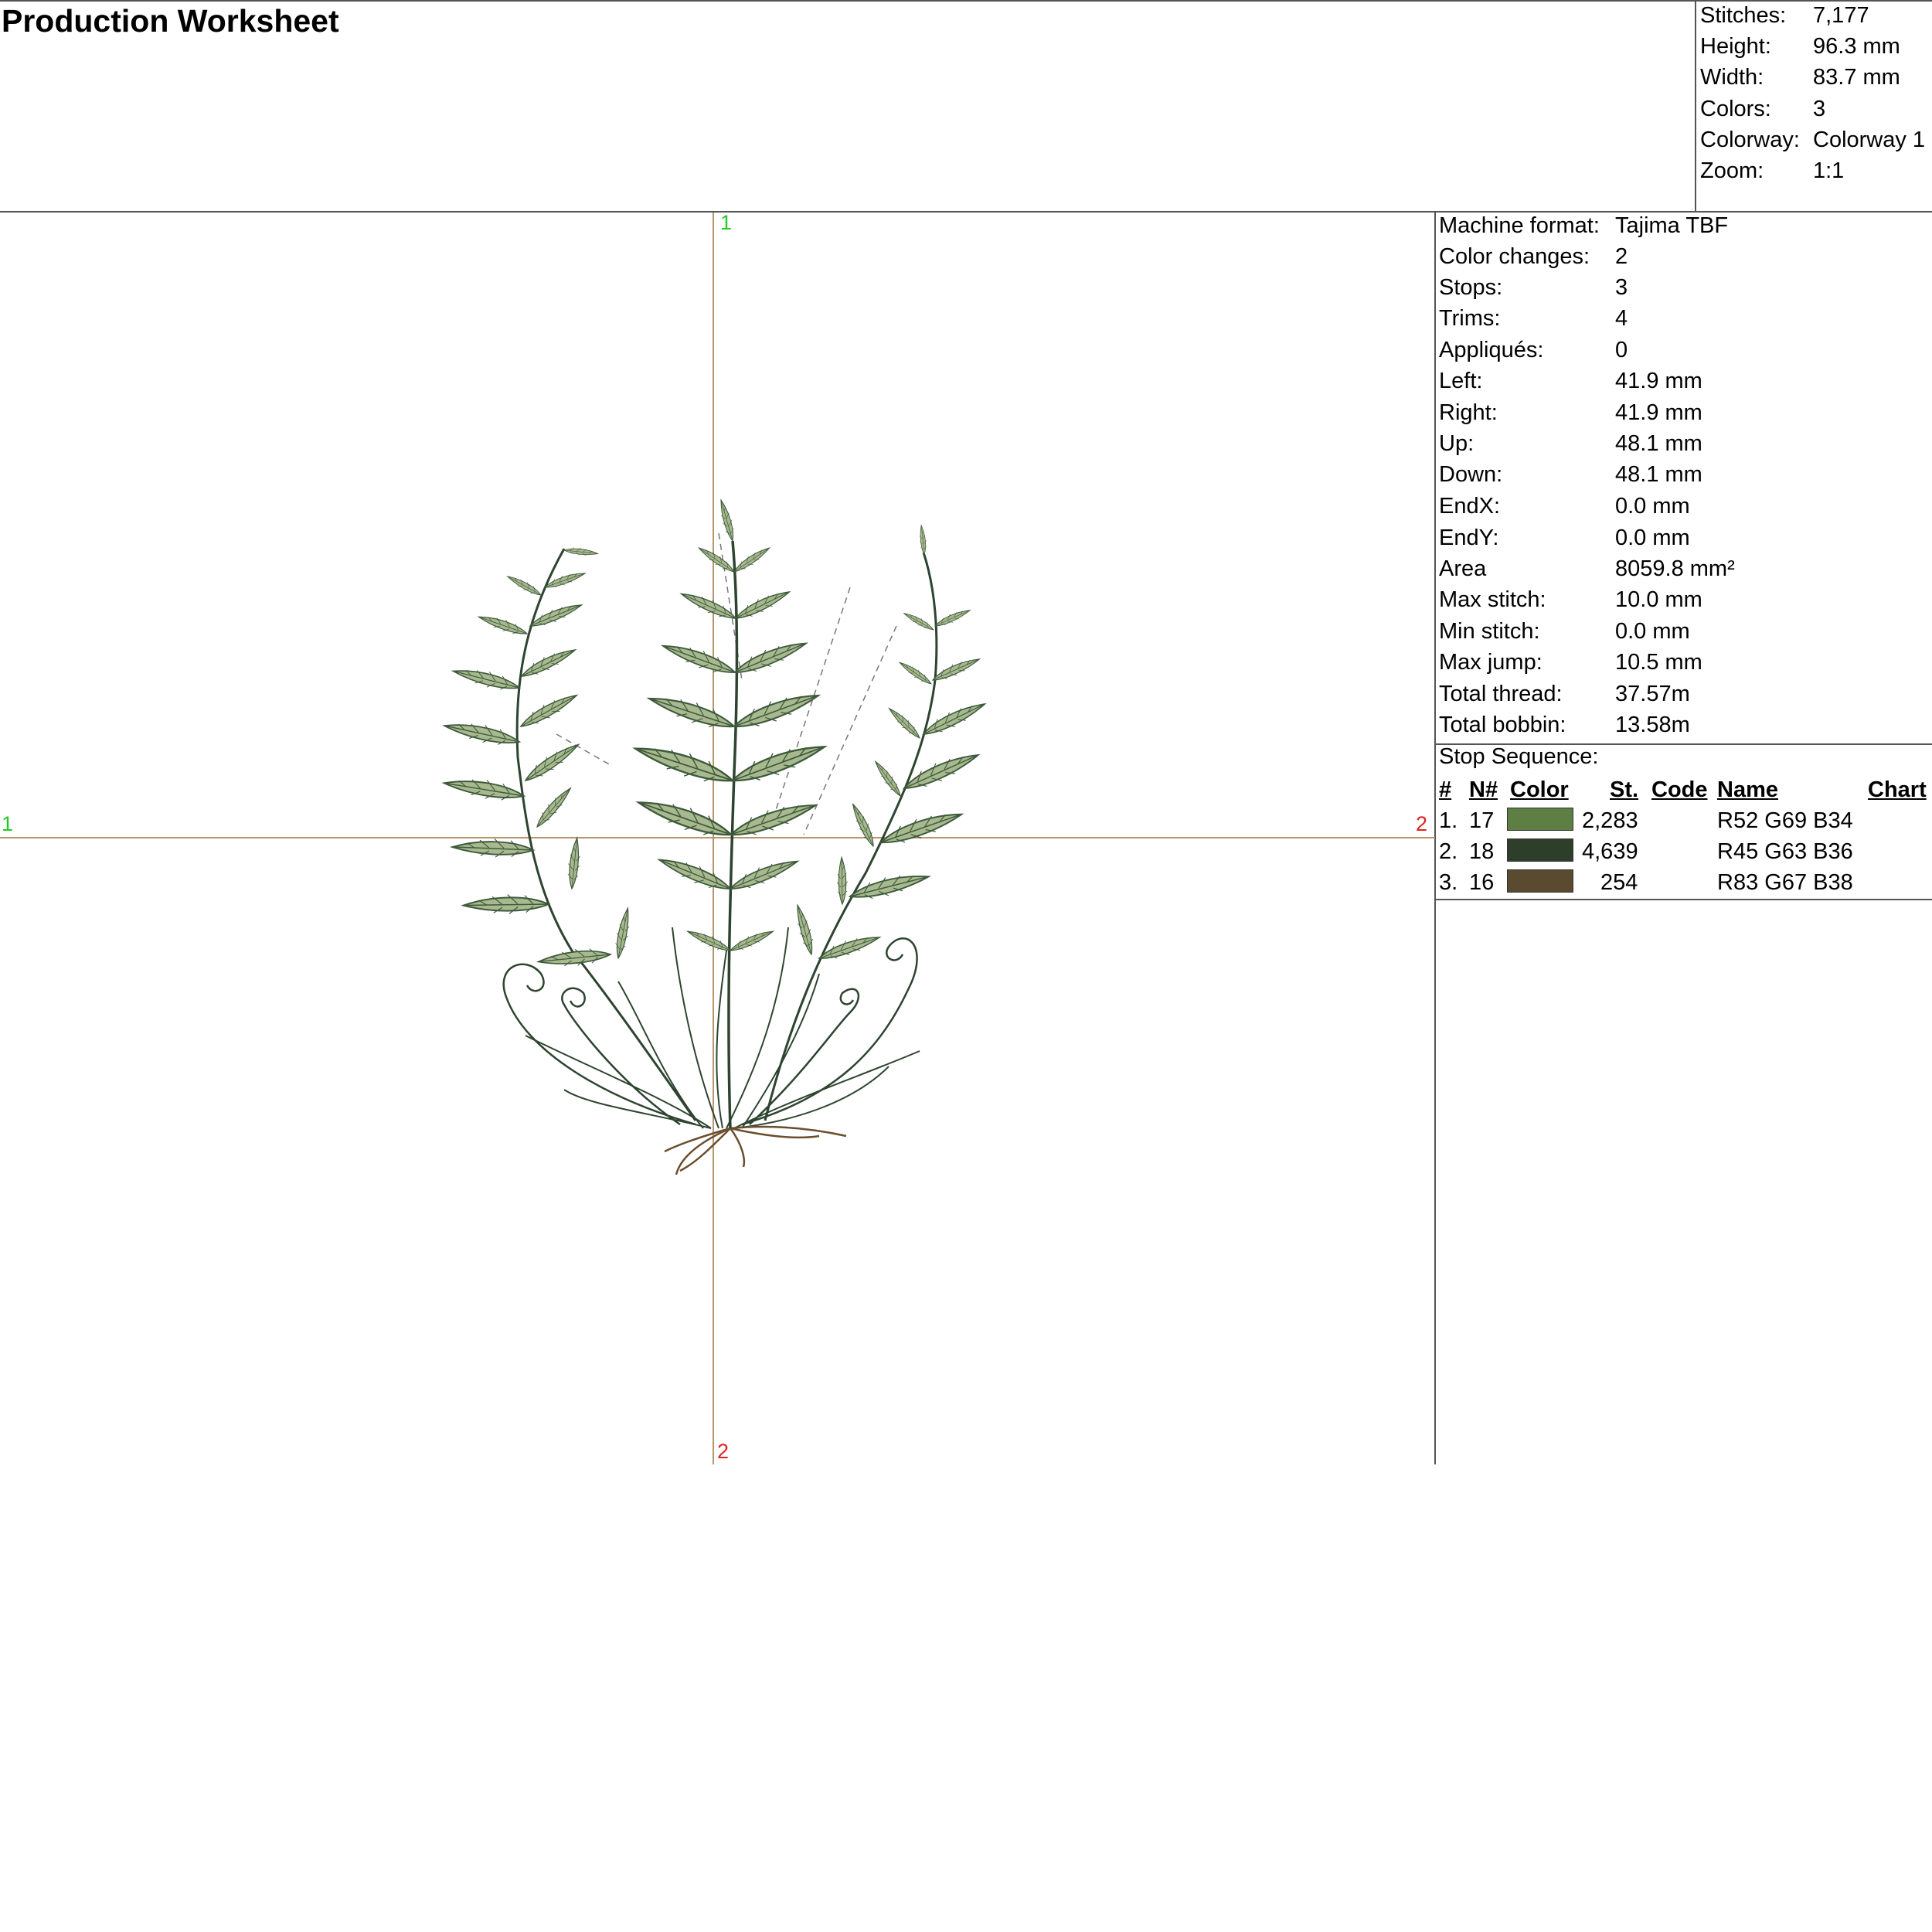 This screenshot has height=1932, width=1932. Describe the element at coordinates (1610, 821) in the screenshot. I see `row-stitches: 2,283` at that location.